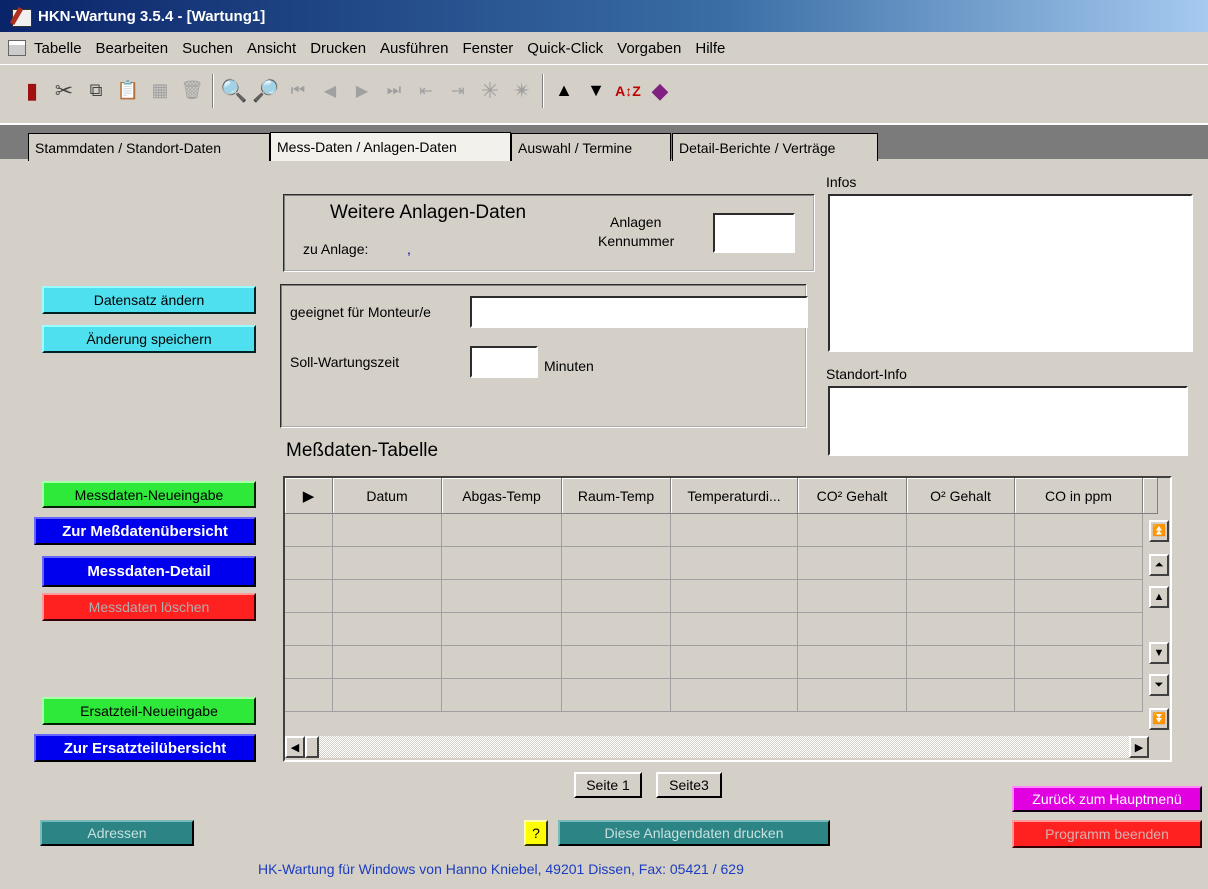 The width and height of the screenshot is (1208, 889). Describe the element at coordinates (149, 300) in the screenshot. I see `datensatz-aendern-button: Datensatz ändern` at that location.